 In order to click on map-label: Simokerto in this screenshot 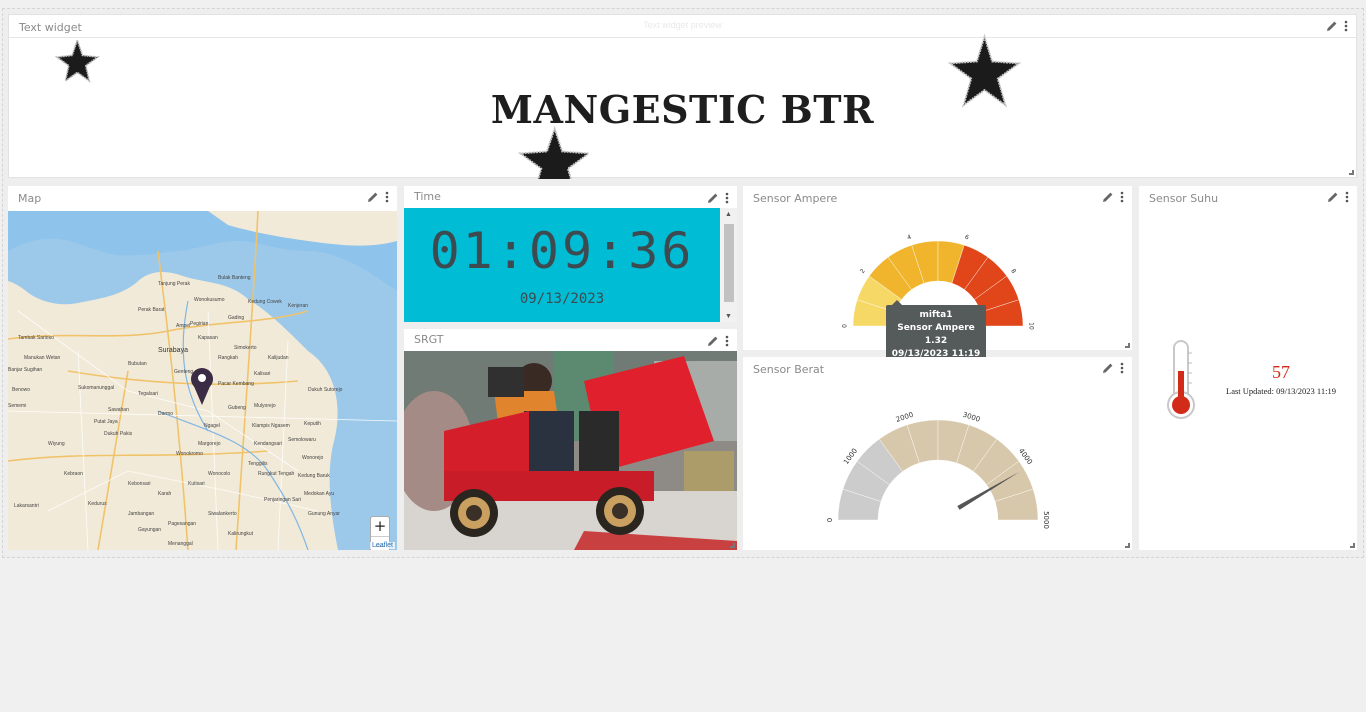, I will do `click(245, 348)`.